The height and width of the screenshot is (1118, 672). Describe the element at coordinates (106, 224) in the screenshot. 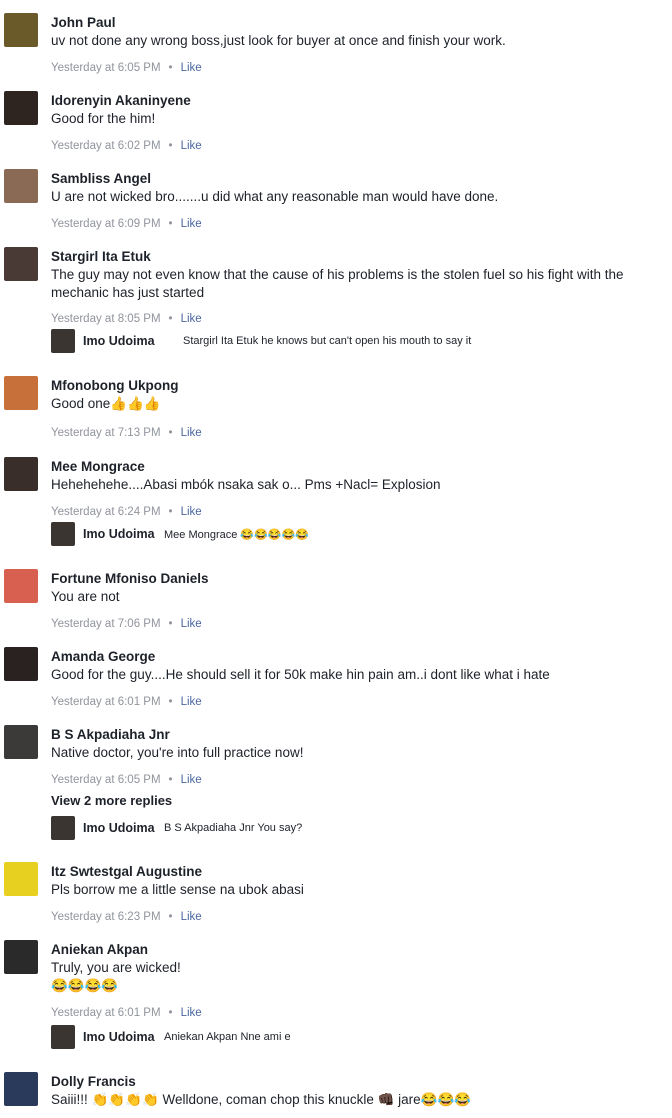

I see `timestamp: Yesterday at 6:09 PM` at that location.